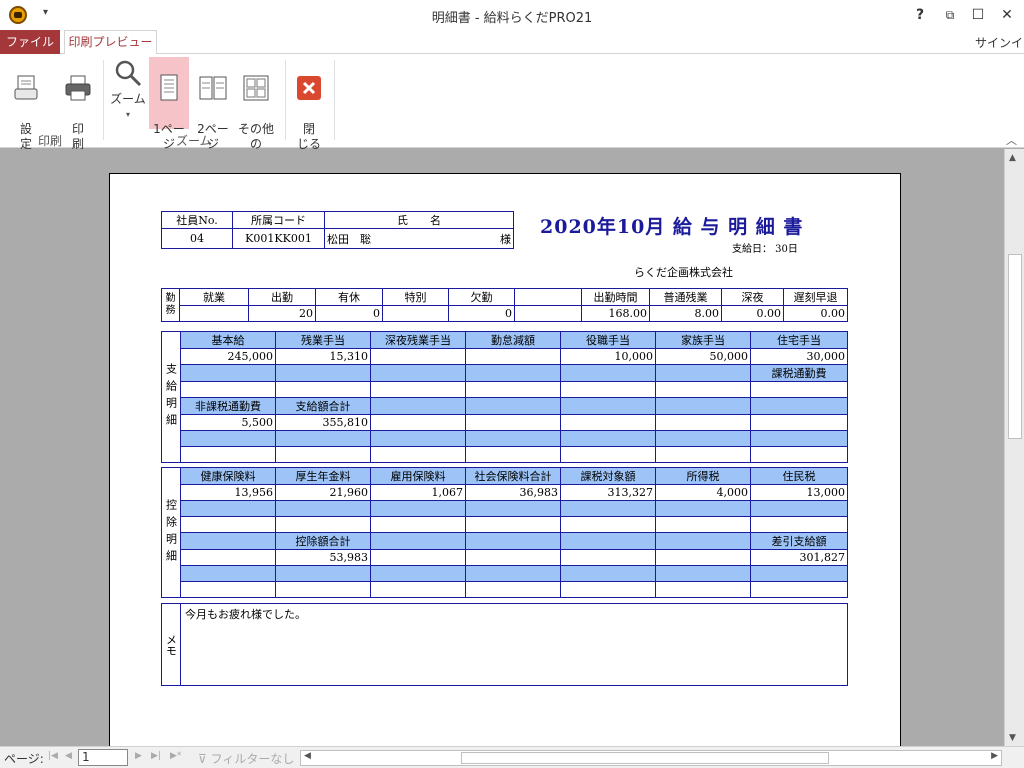 This screenshot has width=1024, height=768. Describe the element at coordinates (228, 476) in the screenshot. I see `deduction-label-cell: 健康保険料` at that location.